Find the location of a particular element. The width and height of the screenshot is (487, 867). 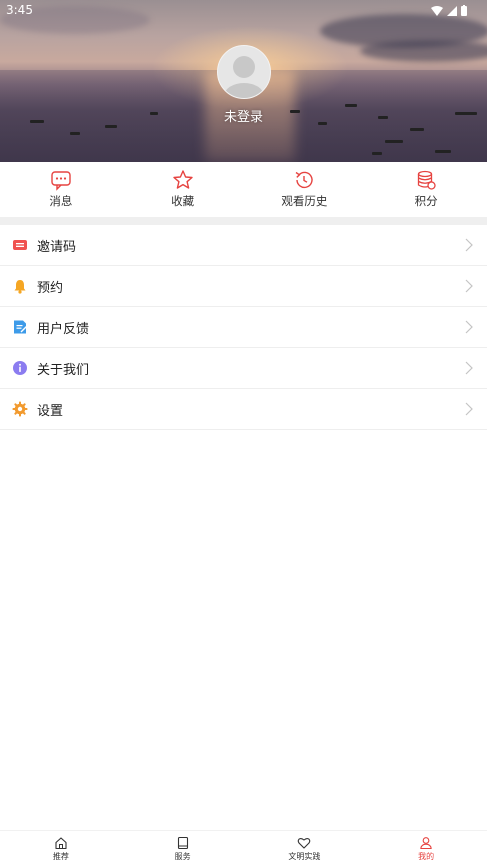

gear-icon is located at coordinates (20, 409).